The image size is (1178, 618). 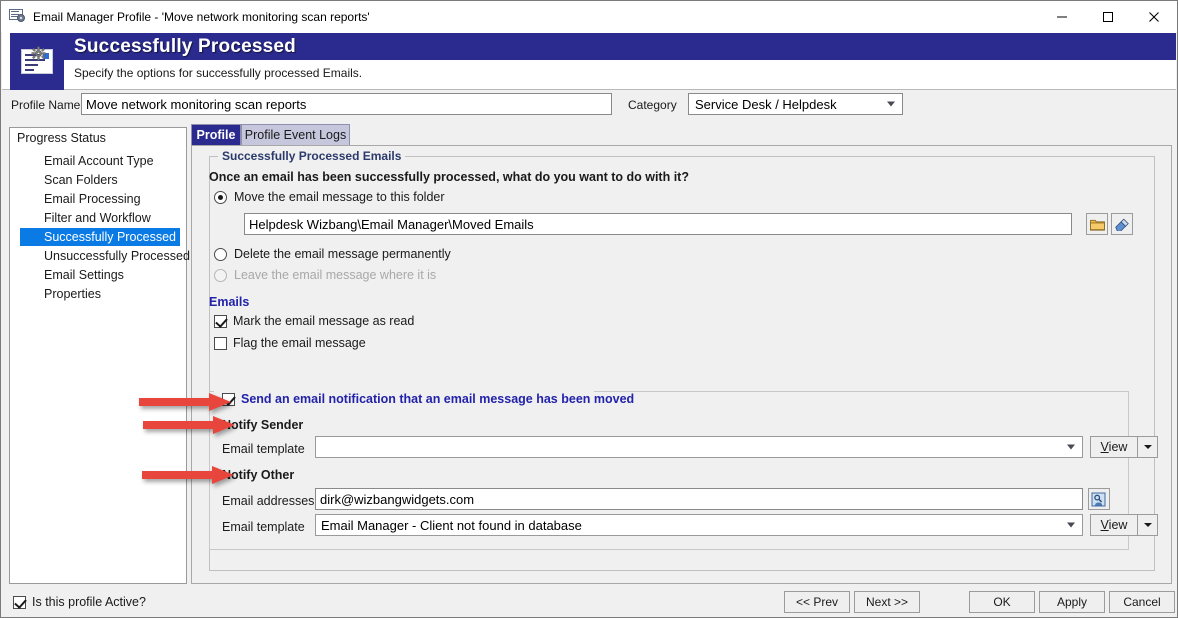 I want to click on window-controls, so click(x=1108, y=16).